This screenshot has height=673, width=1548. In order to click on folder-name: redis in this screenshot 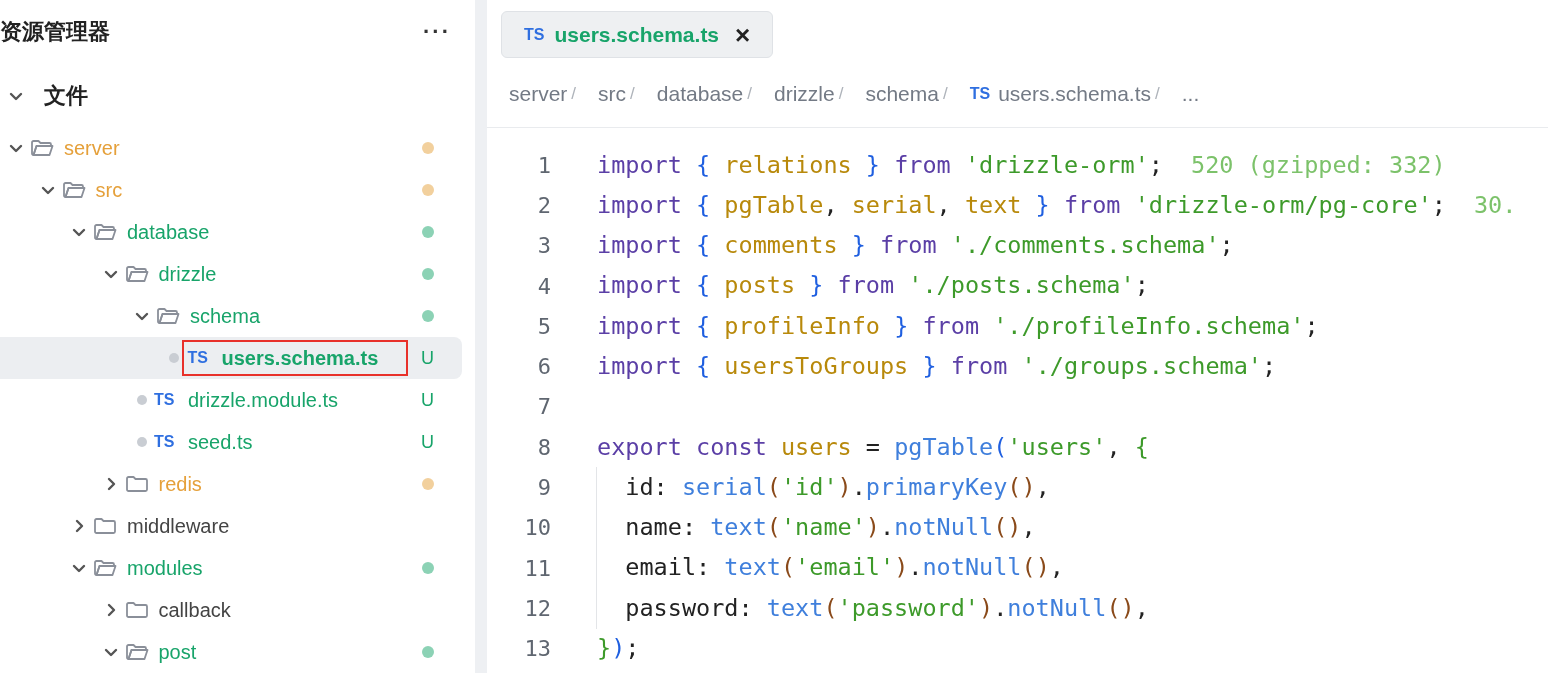, I will do `click(180, 484)`.